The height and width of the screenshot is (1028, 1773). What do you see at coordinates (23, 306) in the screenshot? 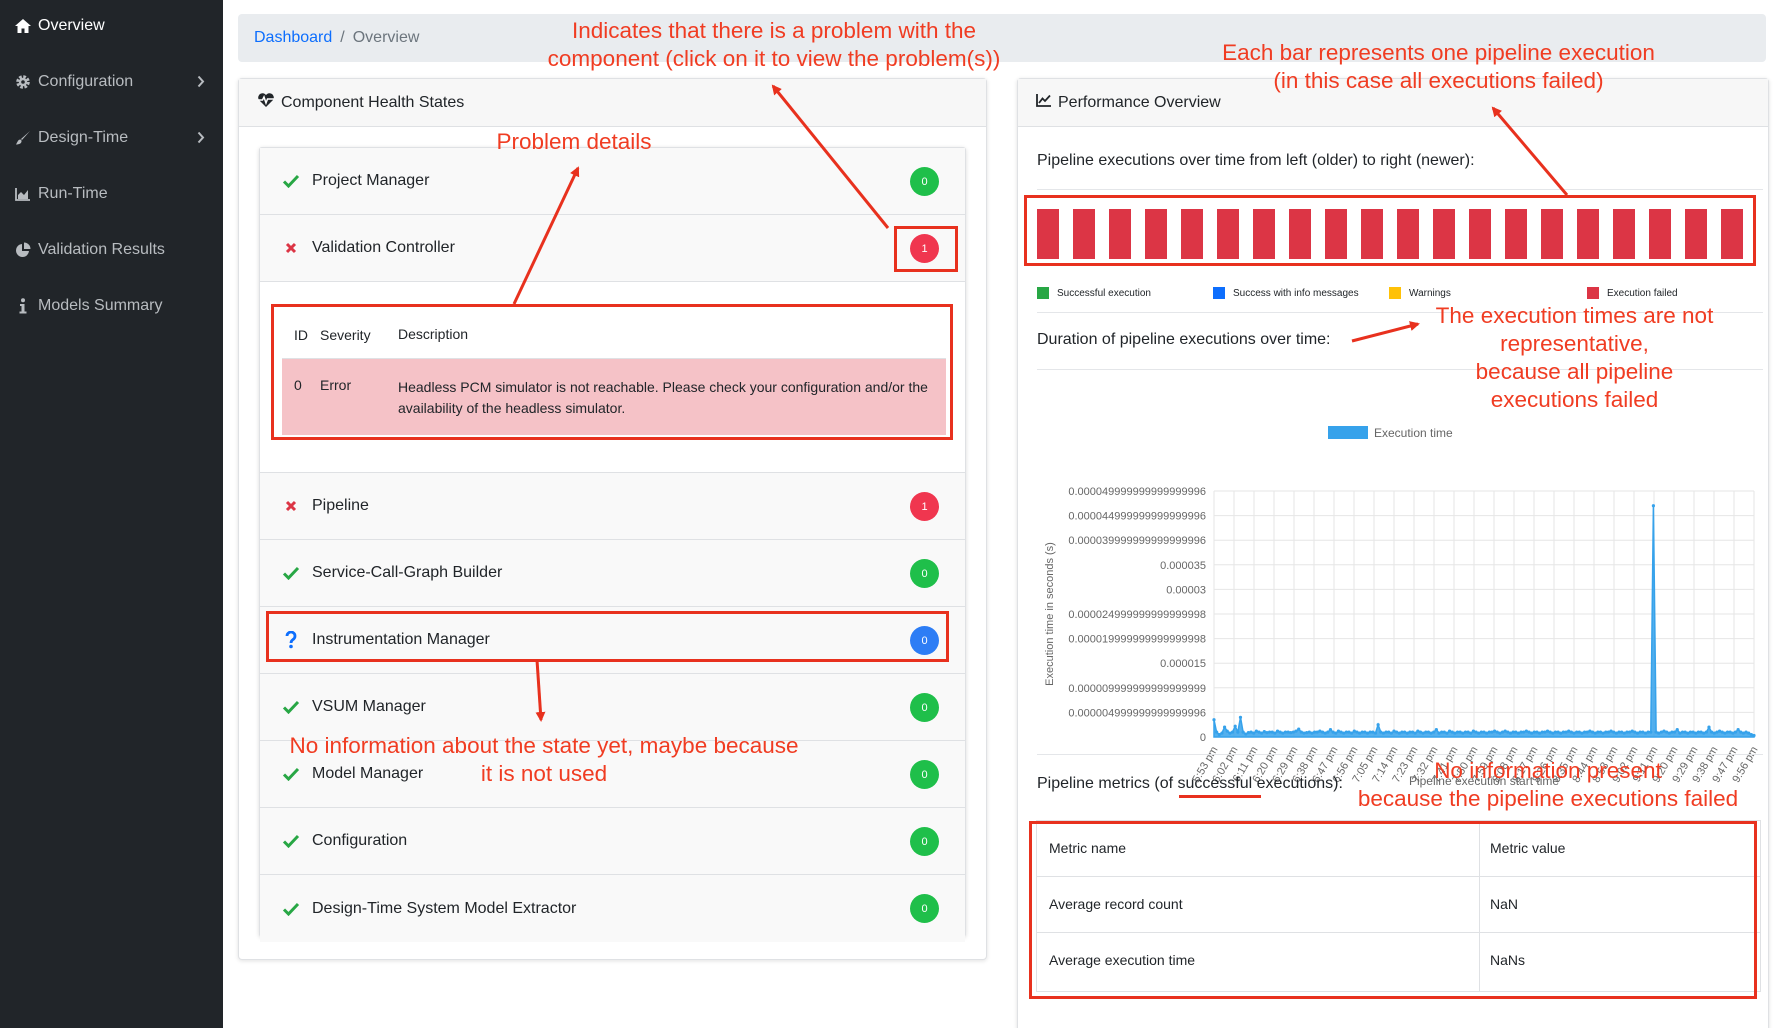
I see `info-icon` at bounding box center [23, 306].